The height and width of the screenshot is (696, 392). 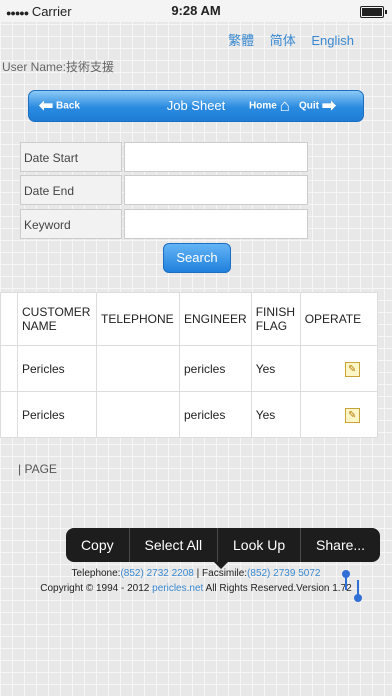 I want to click on site-link: pericles.net, so click(x=177, y=588).